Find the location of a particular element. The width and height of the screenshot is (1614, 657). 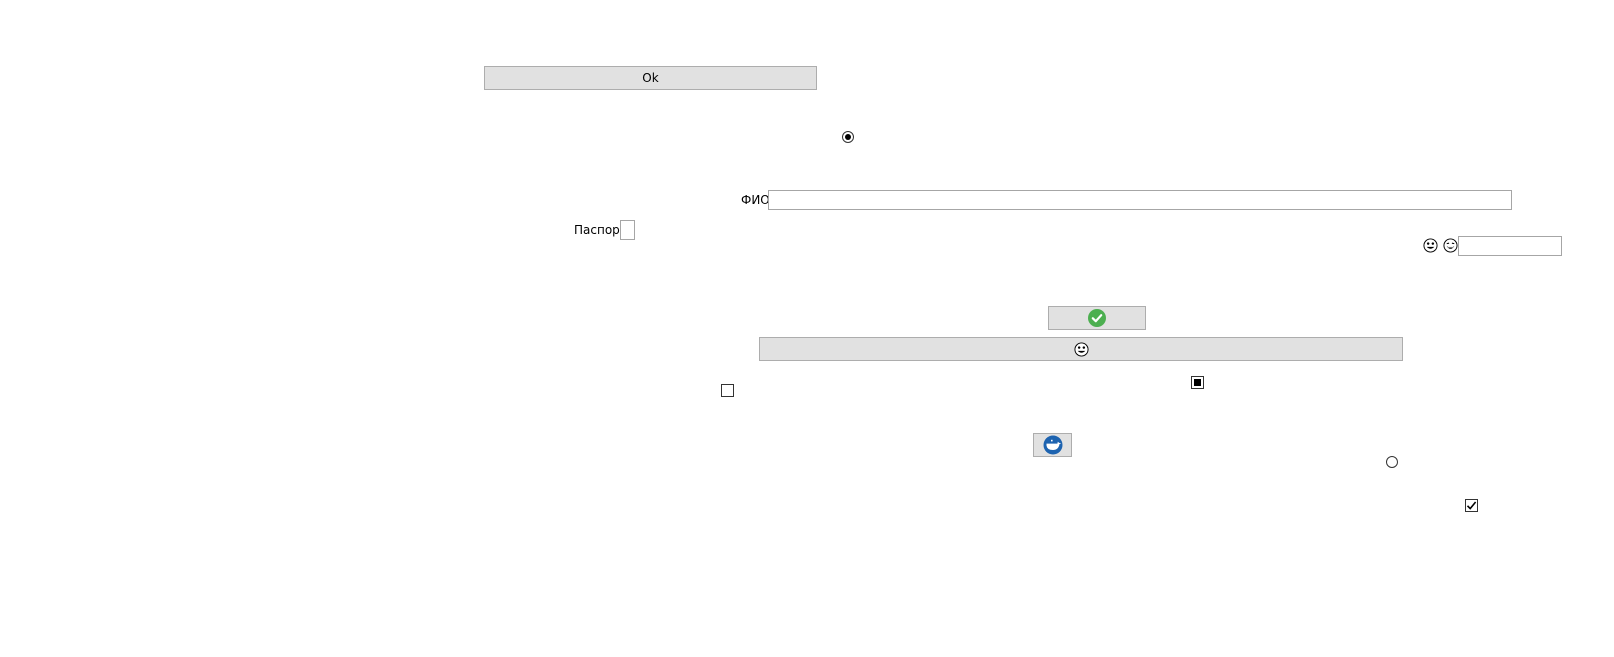

ok-button: Ok is located at coordinates (650, 78).